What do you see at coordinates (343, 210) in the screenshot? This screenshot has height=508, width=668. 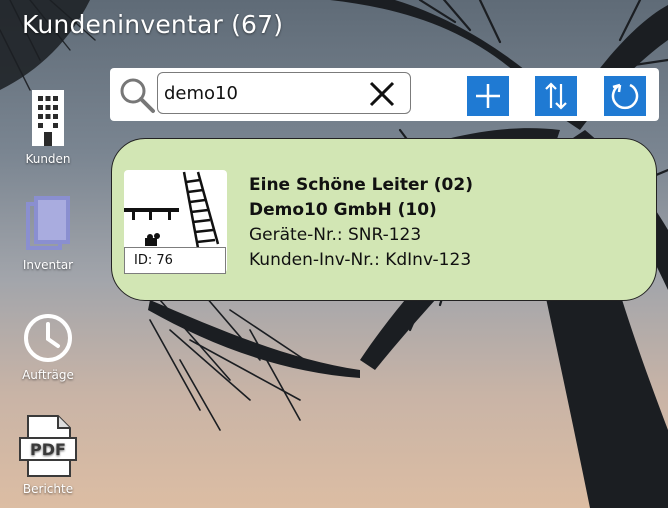 I see `item-customer: Demo10 GmbH (10)` at bounding box center [343, 210].